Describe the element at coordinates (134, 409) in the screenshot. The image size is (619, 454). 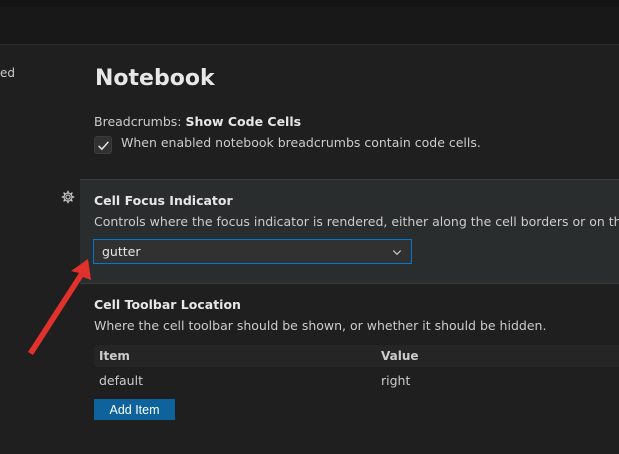
I see `add-item-button: Add Item` at that location.